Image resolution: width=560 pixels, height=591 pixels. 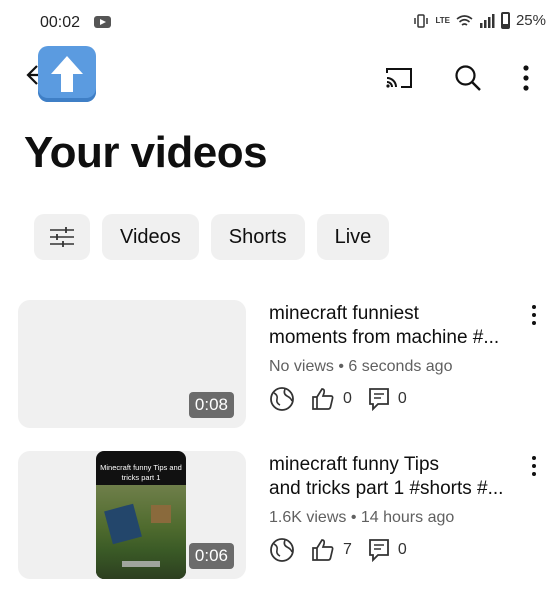 What do you see at coordinates (526, 78) in the screenshot?
I see `more-options-icon` at bounding box center [526, 78].